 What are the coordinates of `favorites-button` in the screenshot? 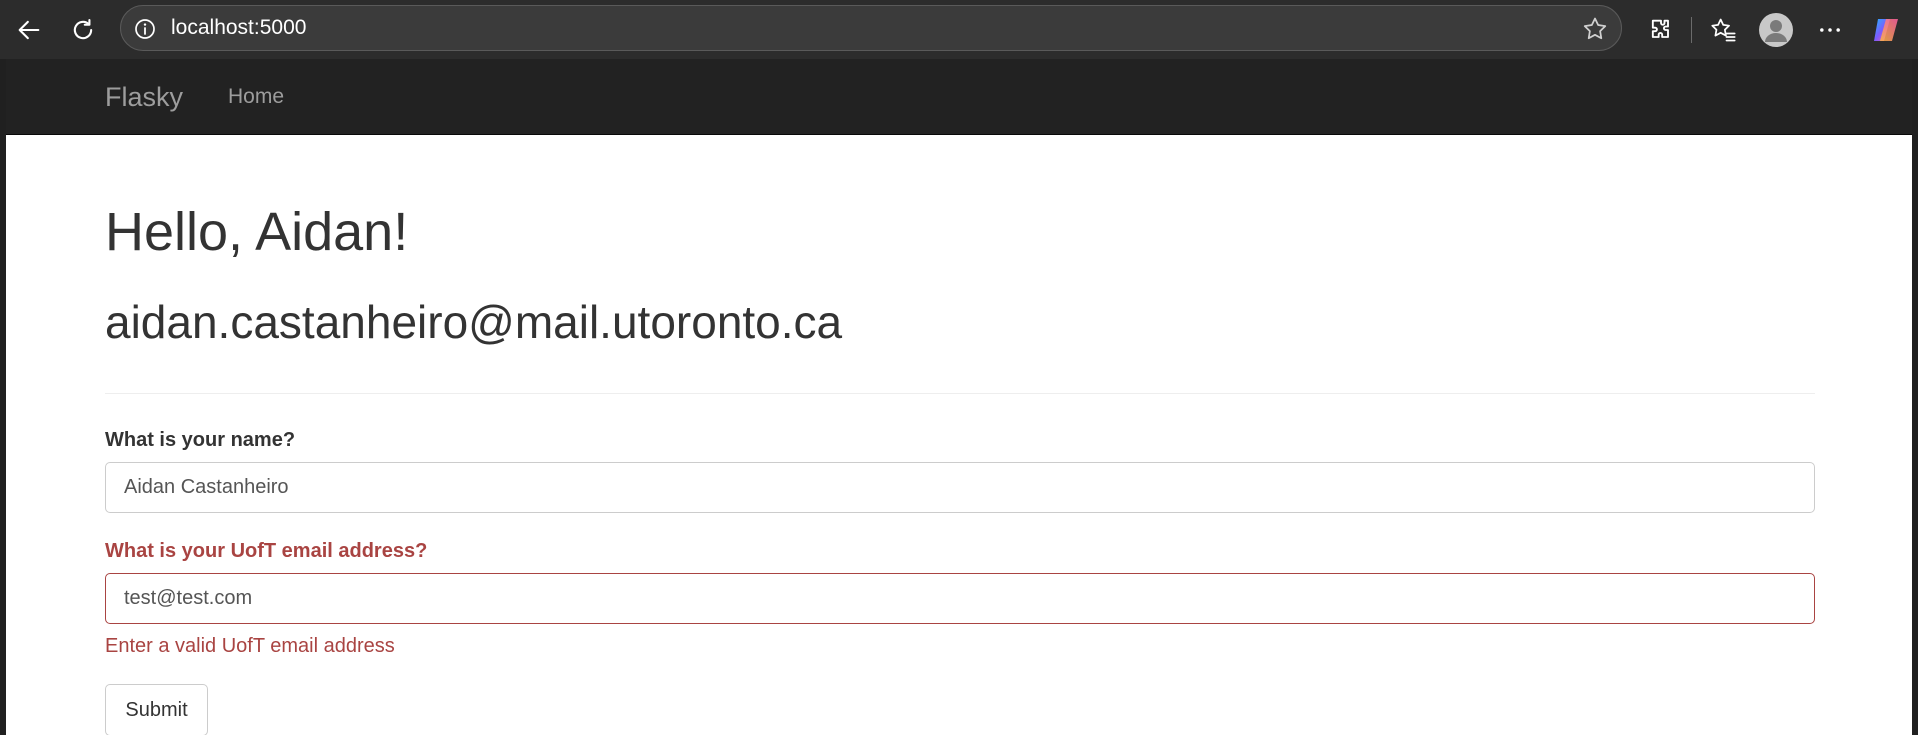 It's located at (1723, 30).